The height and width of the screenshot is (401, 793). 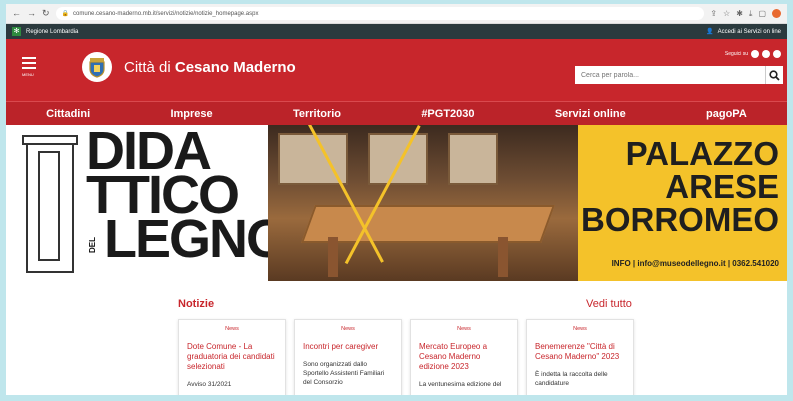 What do you see at coordinates (68, 114) in the screenshot?
I see `nav-item-cittadini: Cittadini` at bounding box center [68, 114].